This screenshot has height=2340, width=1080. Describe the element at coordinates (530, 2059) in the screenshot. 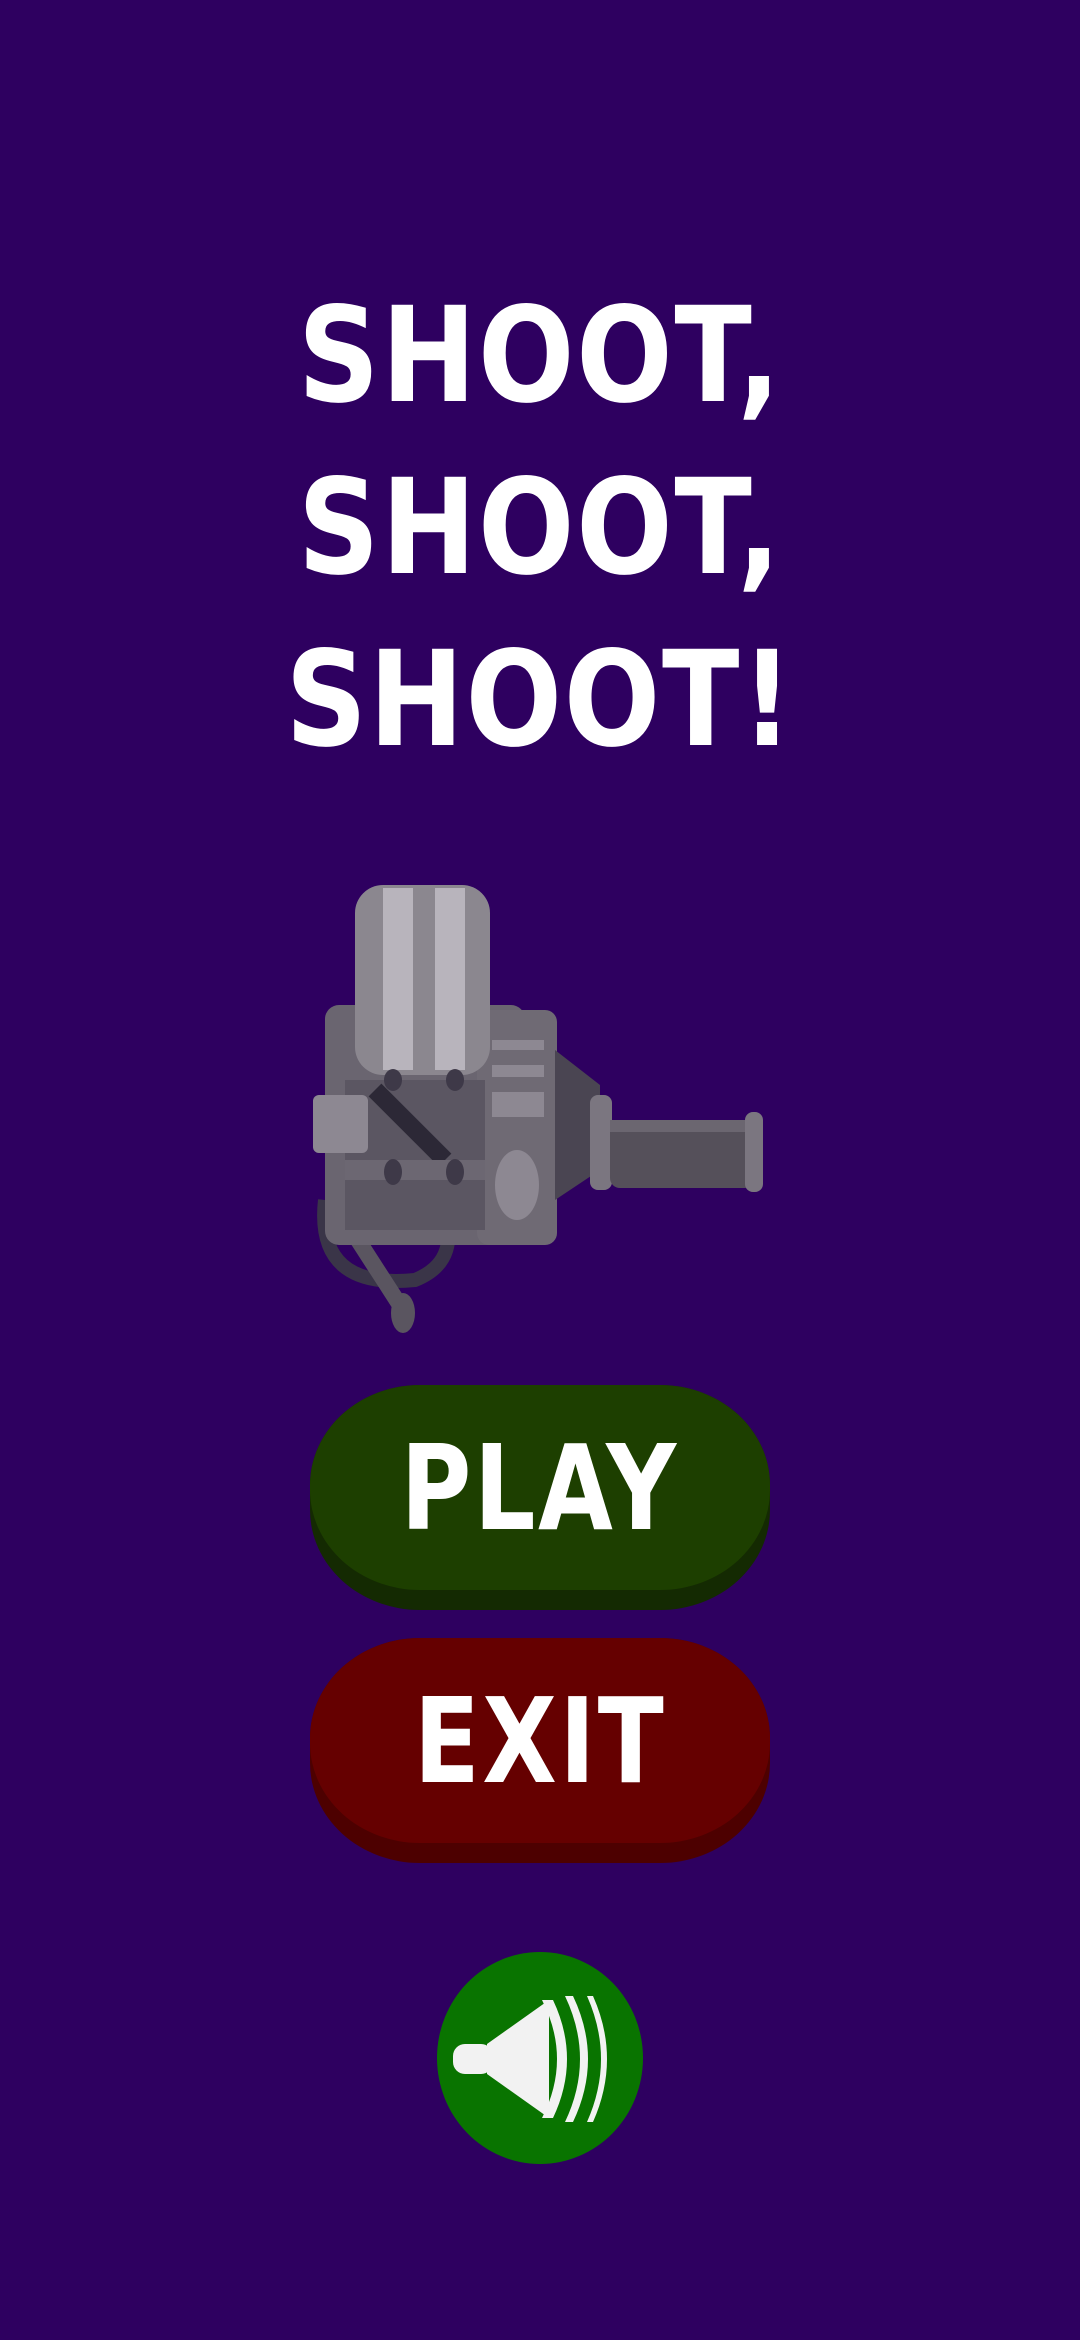

I see `speaker-on-icon` at that location.